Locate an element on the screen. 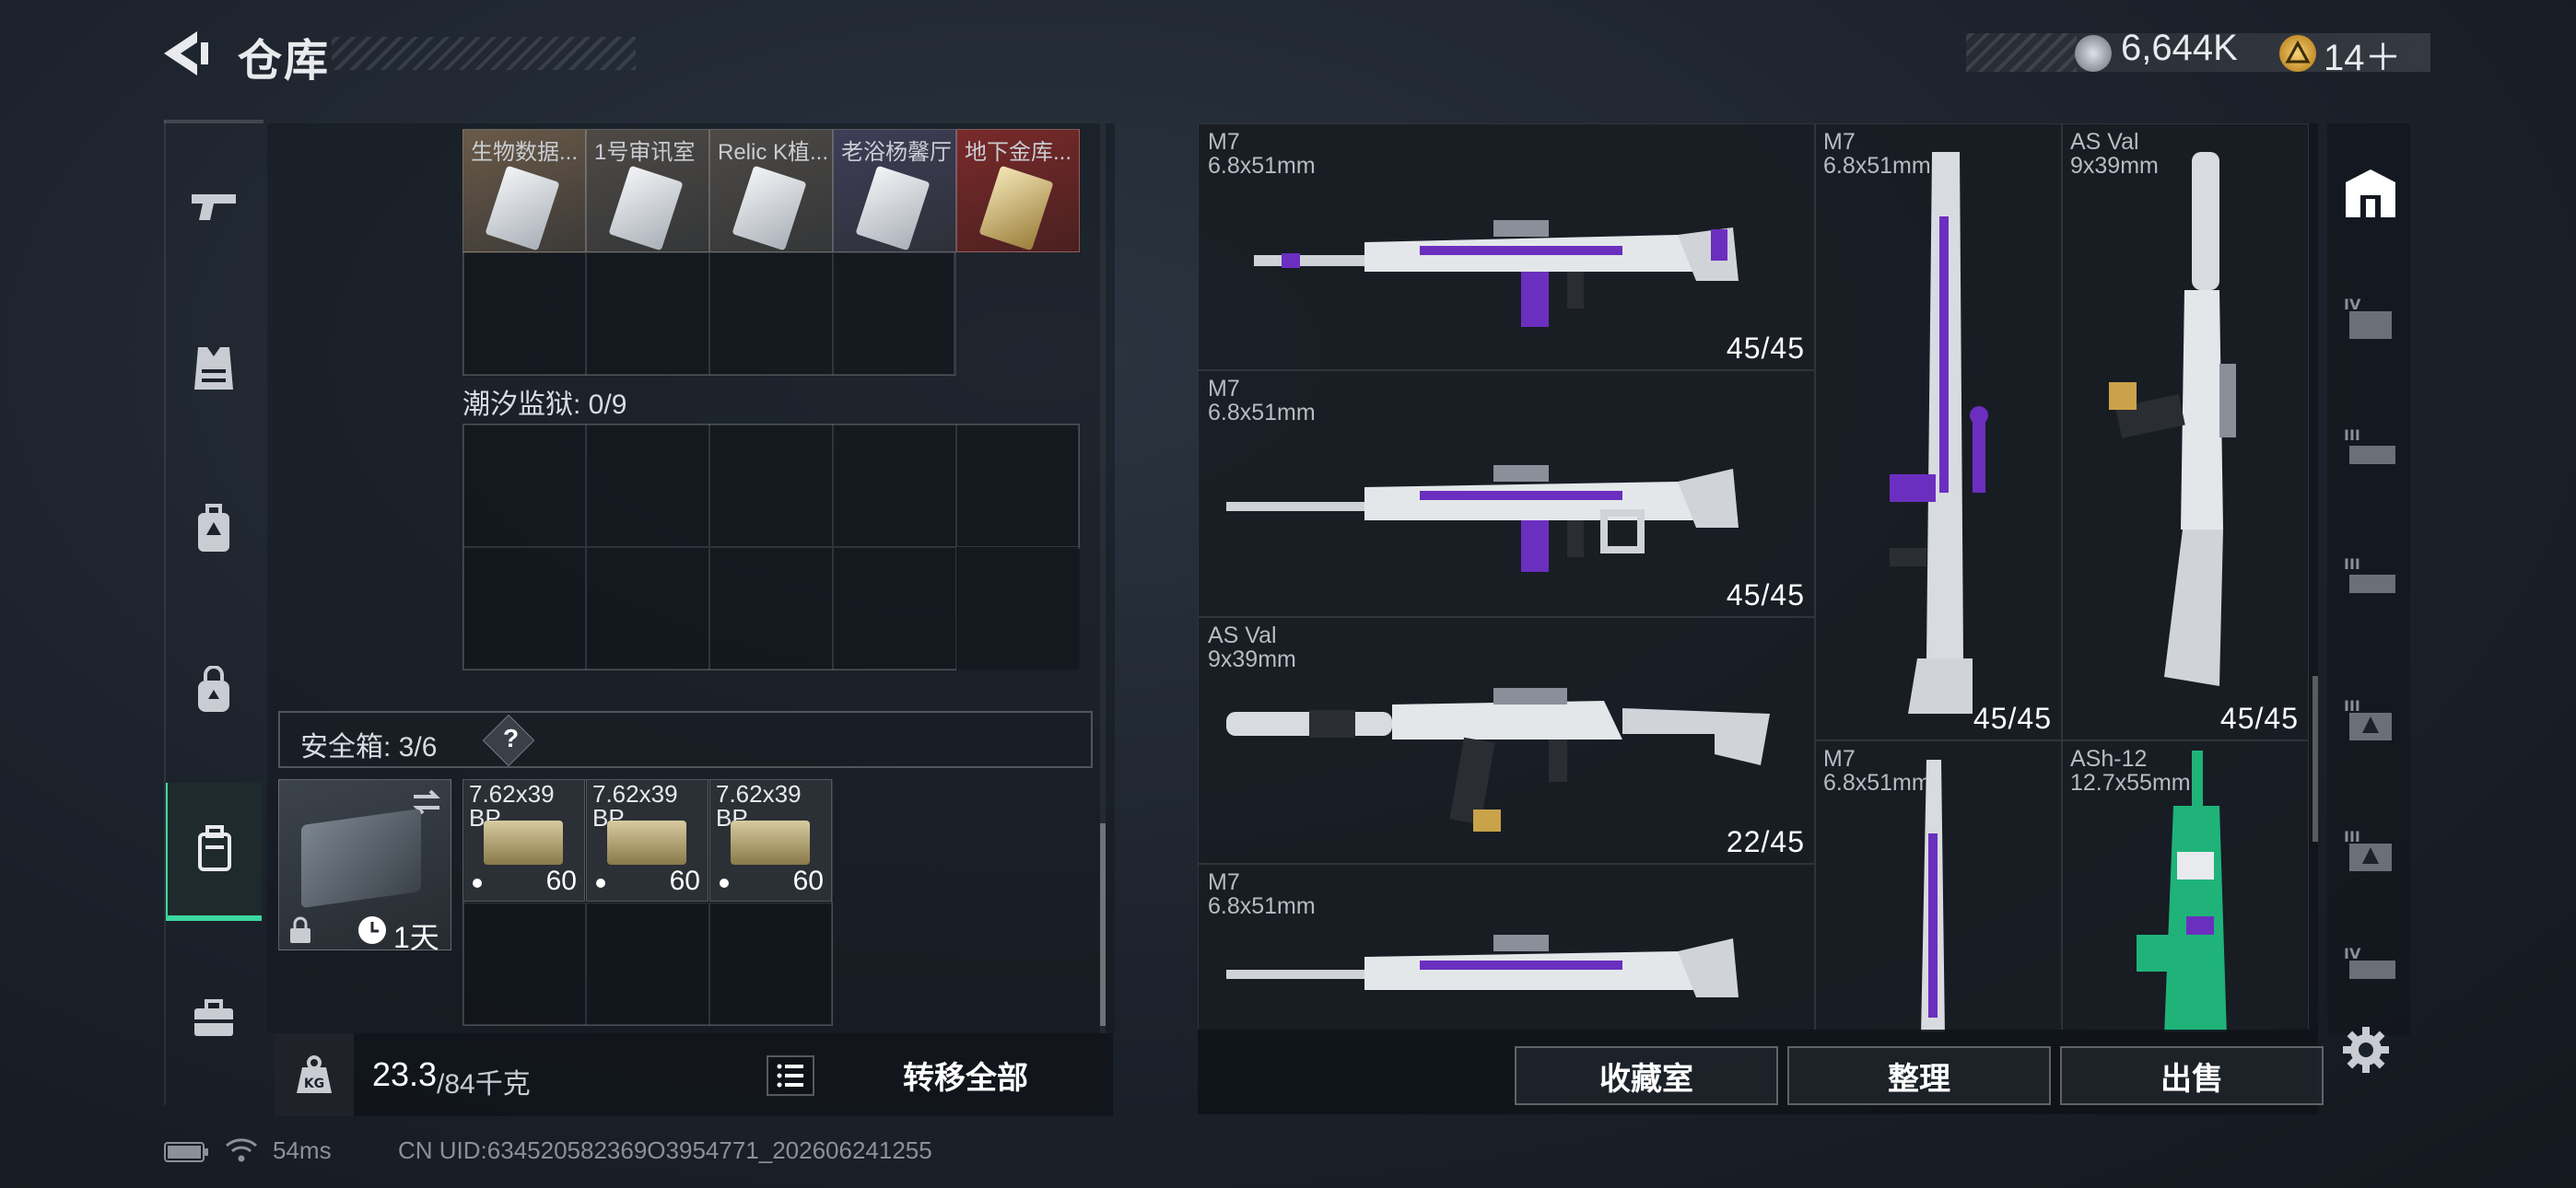 Image resolution: width=2576 pixels, height=1188 pixels. prison-container-label: 潮汐监狱: 0/9 is located at coordinates (545, 405).